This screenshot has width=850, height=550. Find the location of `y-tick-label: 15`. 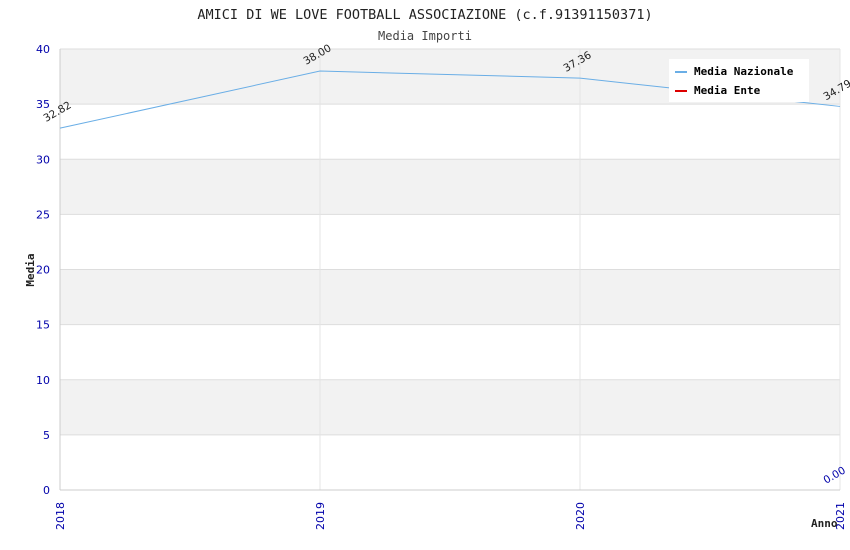

y-tick-label: 15 is located at coordinates (43, 325).